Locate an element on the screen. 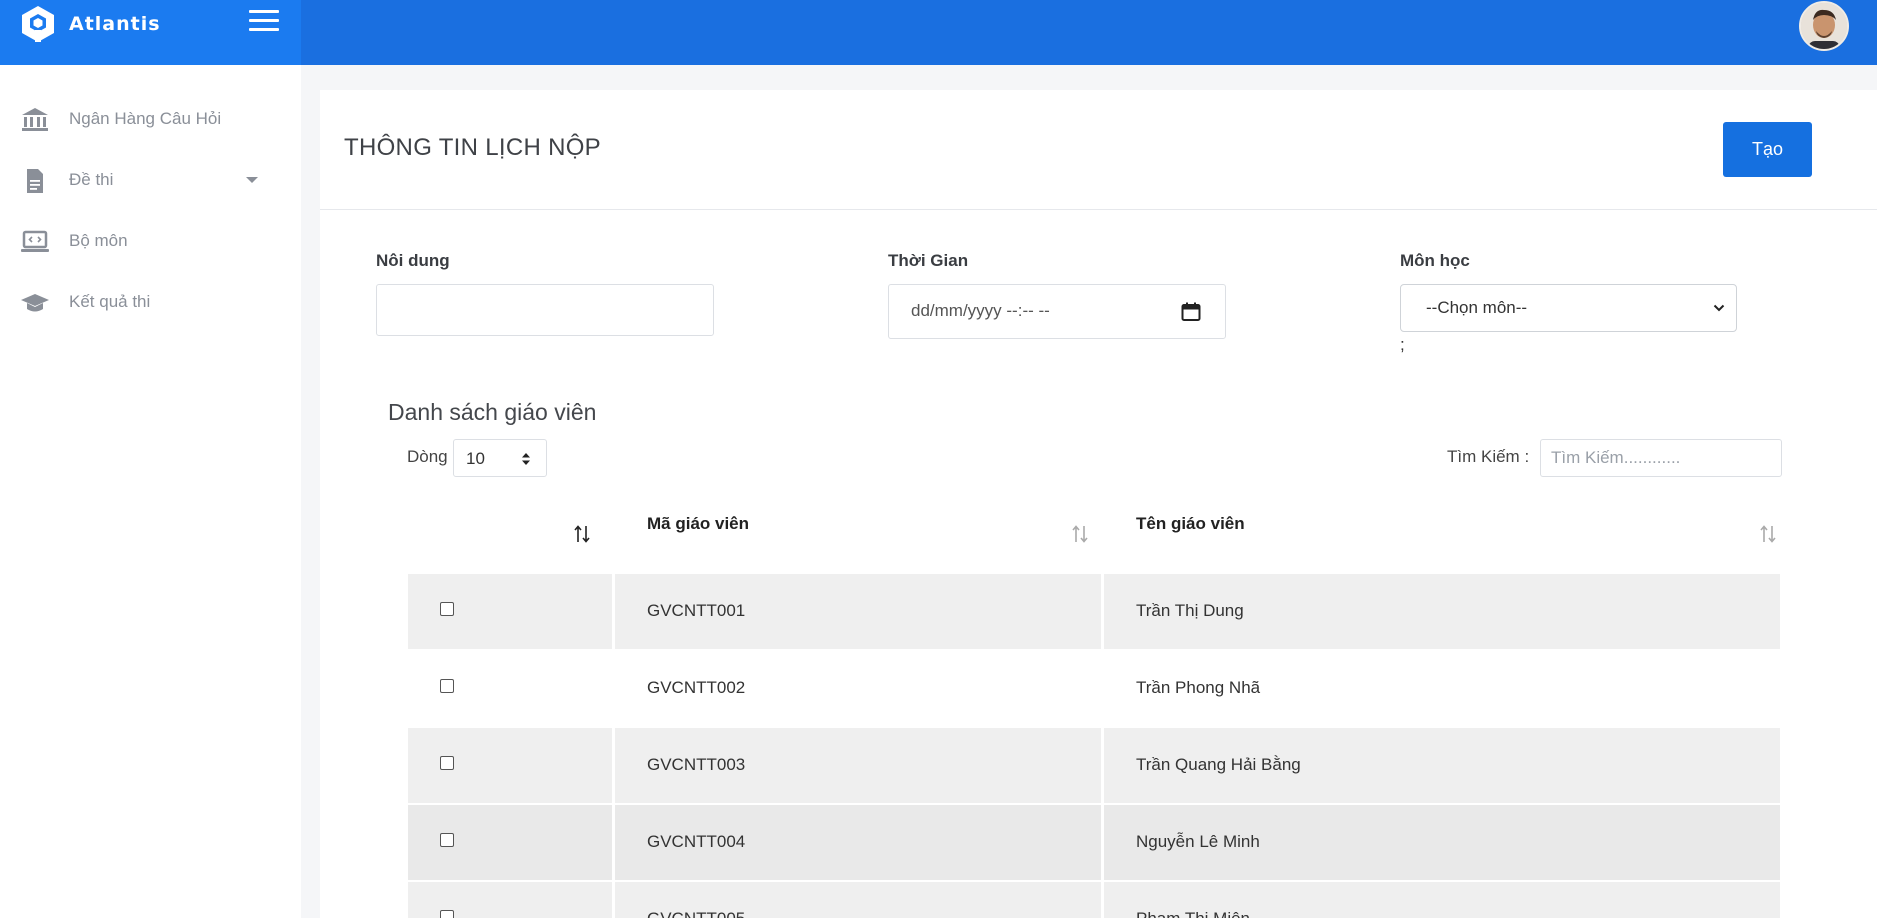  teacher-name: Trần Quang Hải Bằng is located at coordinates (1218, 764).